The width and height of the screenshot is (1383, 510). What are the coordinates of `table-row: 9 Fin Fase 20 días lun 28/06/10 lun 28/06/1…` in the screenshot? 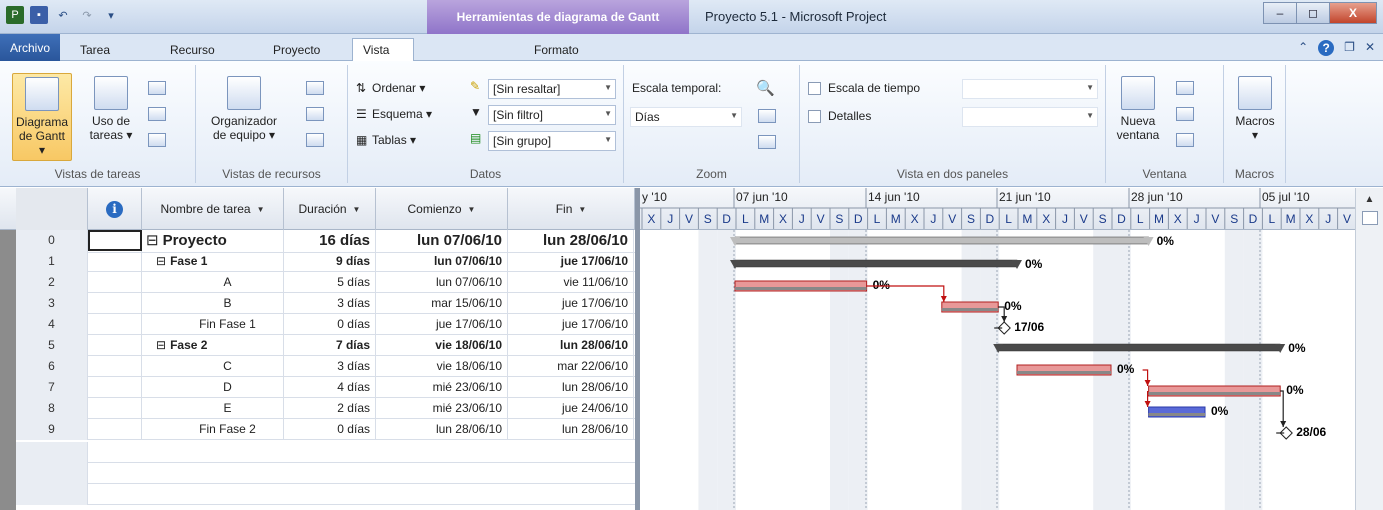 It's located at (325, 429).